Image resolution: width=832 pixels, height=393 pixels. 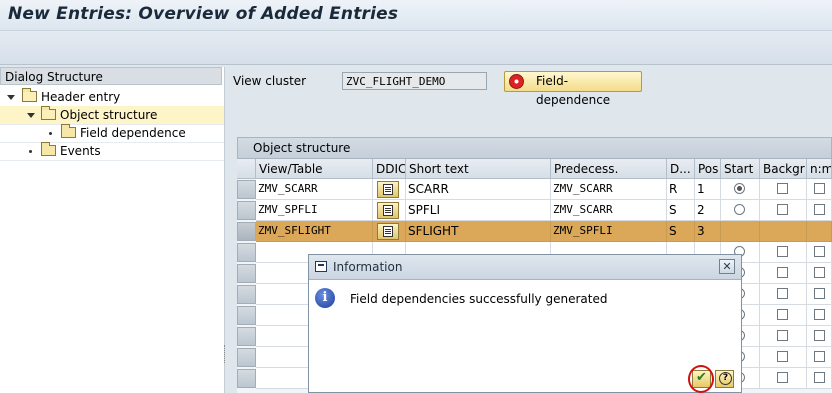 I want to click on cell-pos: 2, so click(x=708, y=210).